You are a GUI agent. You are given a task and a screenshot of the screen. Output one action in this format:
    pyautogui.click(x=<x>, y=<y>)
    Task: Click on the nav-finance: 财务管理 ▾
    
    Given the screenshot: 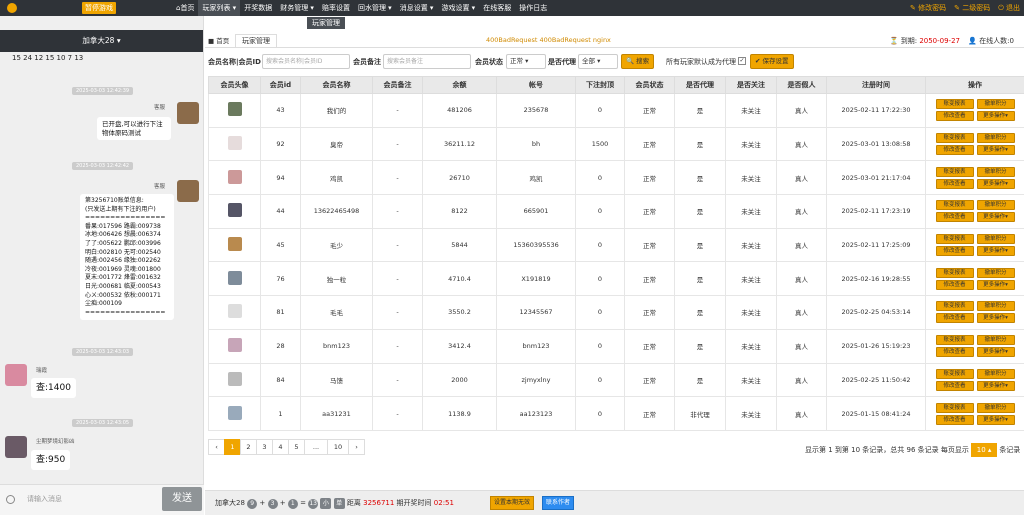 What is the action you would take?
    pyautogui.click(x=297, y=8)
    